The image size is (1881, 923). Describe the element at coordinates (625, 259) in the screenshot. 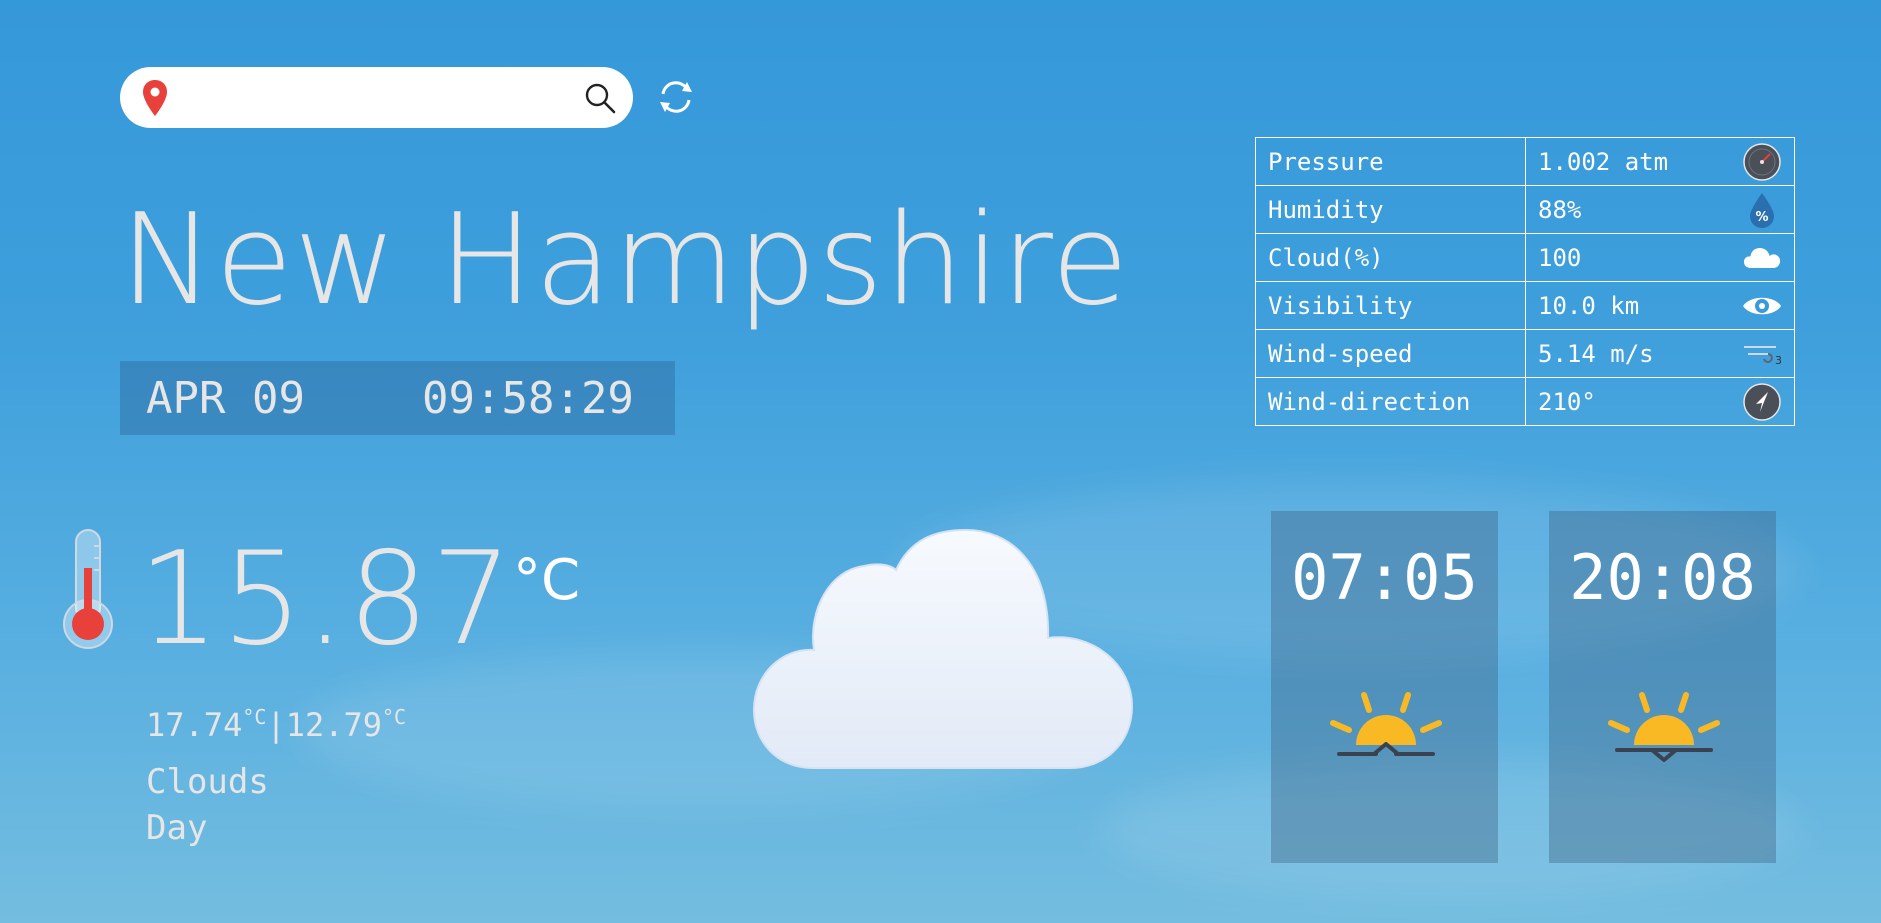

I see `city-name: New Hampshire` at that location.